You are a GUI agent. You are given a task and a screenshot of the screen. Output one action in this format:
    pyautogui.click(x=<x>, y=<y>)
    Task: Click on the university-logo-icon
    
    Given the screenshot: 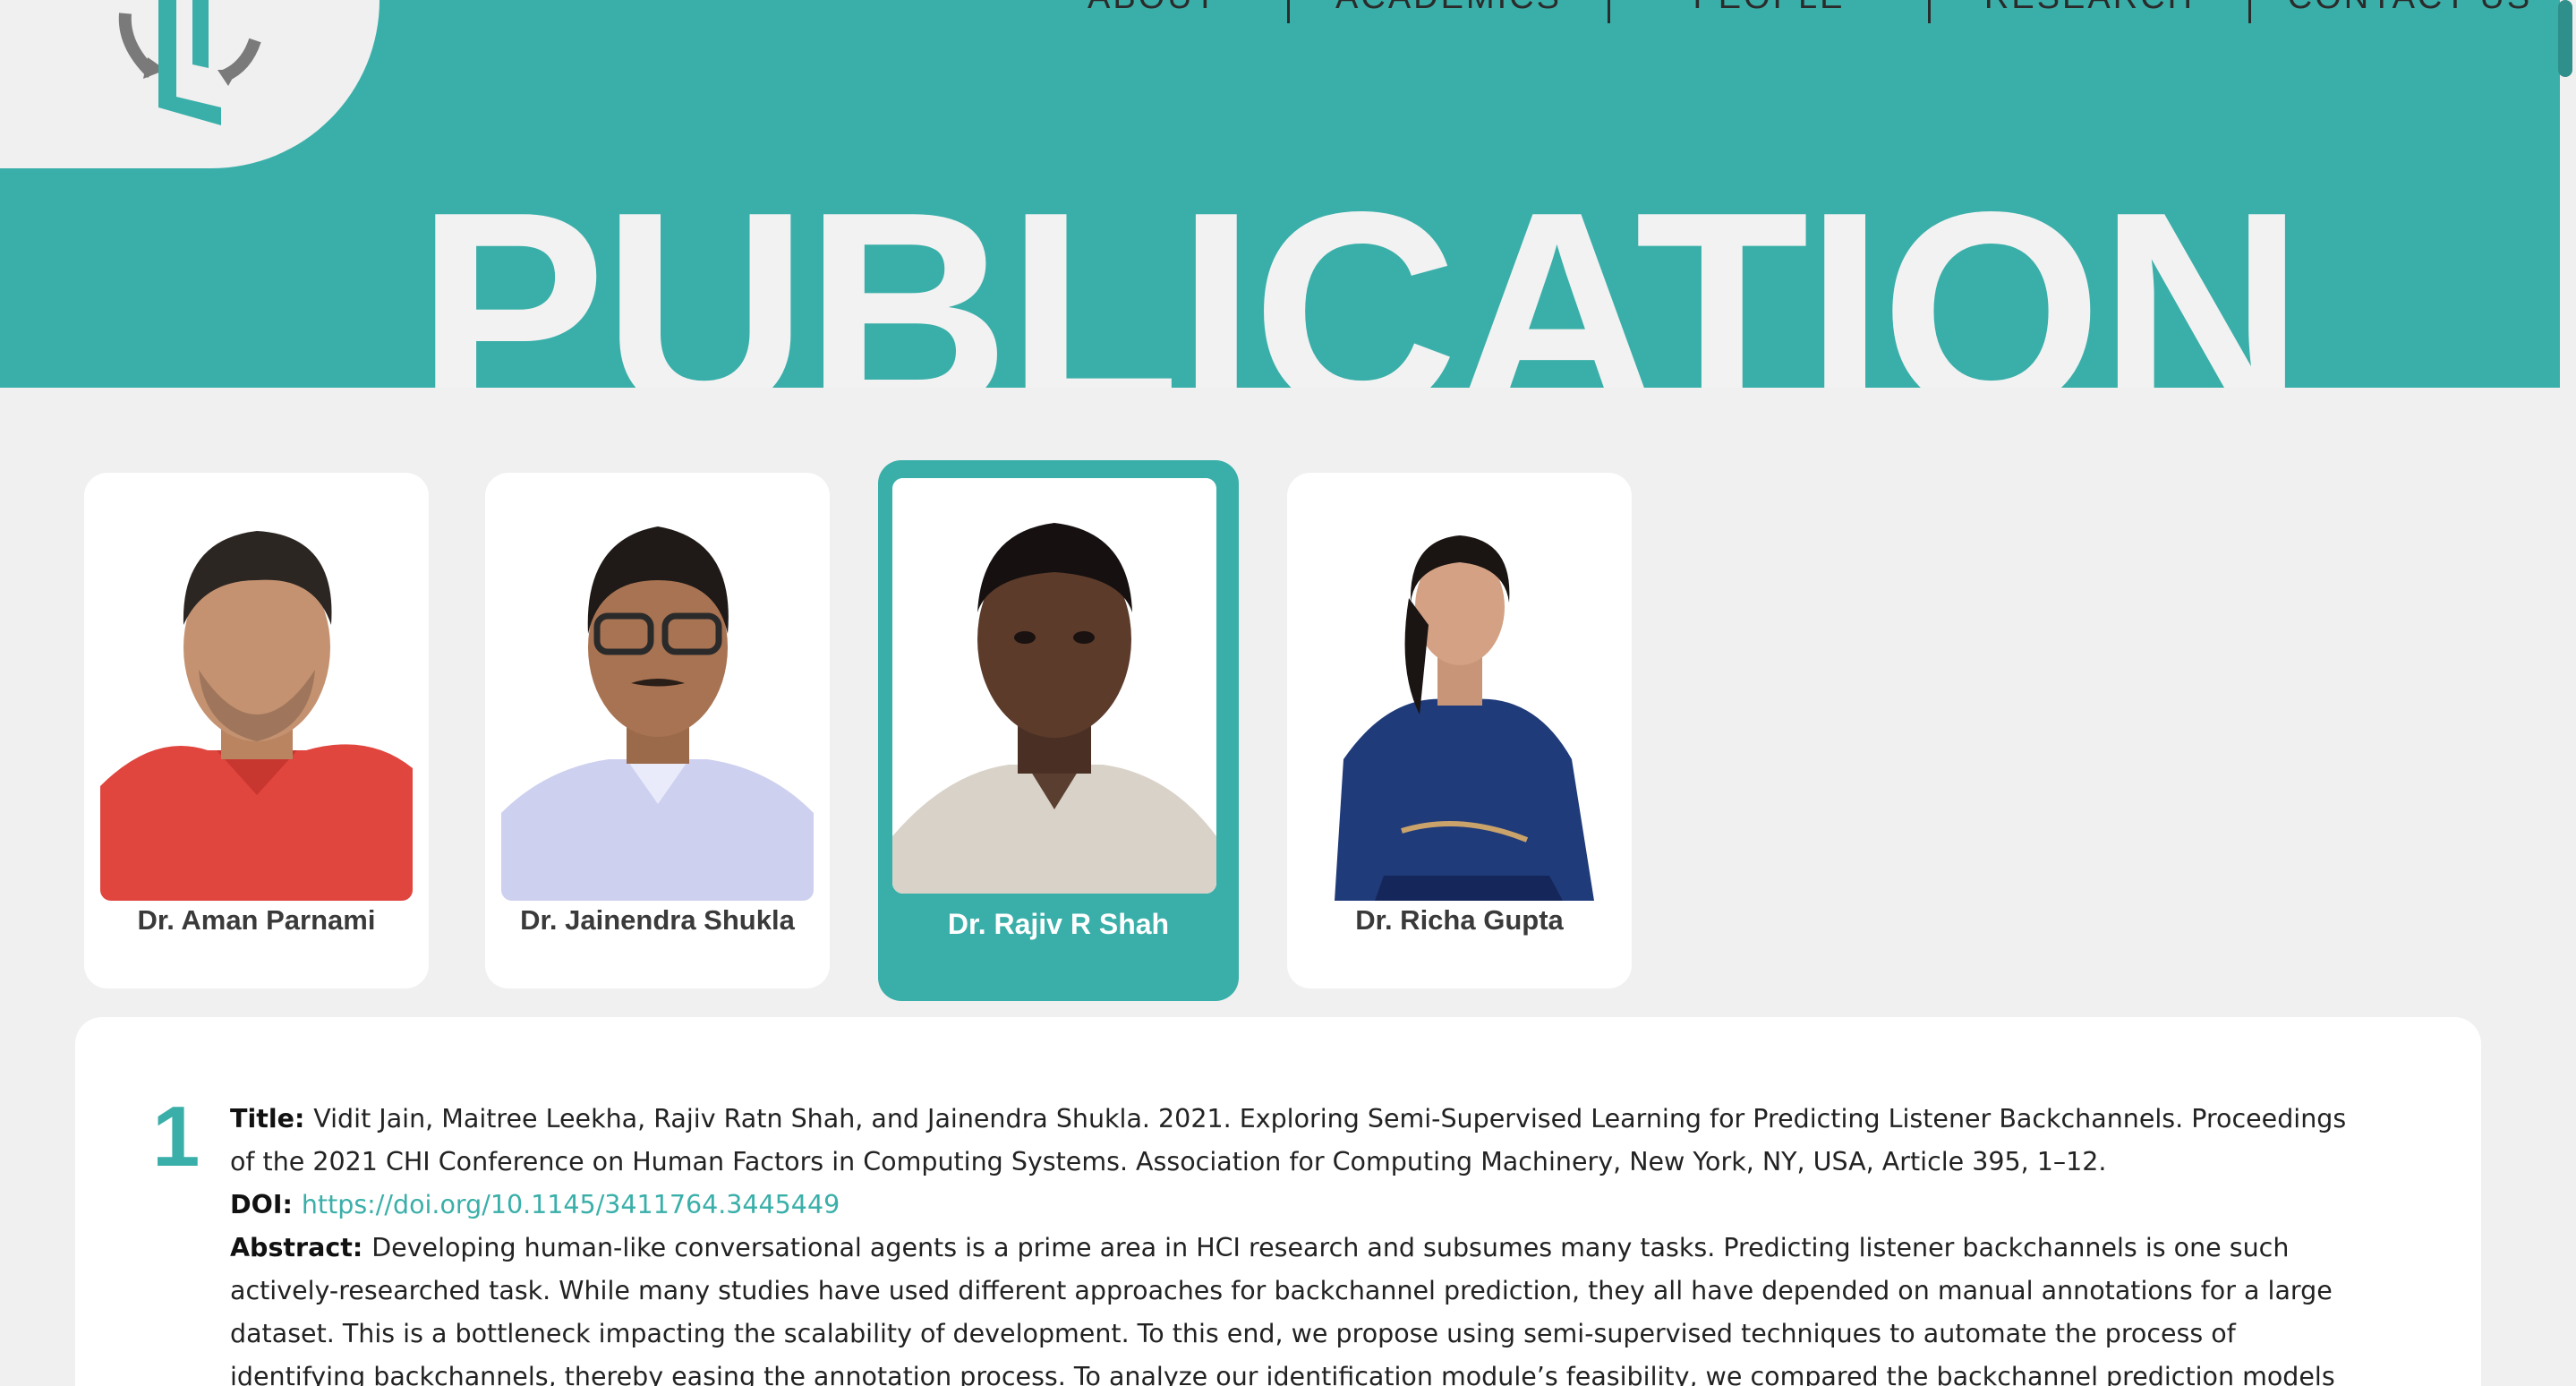 What is the action you would take?
    pyautogui.click(x=189, y=62)
    